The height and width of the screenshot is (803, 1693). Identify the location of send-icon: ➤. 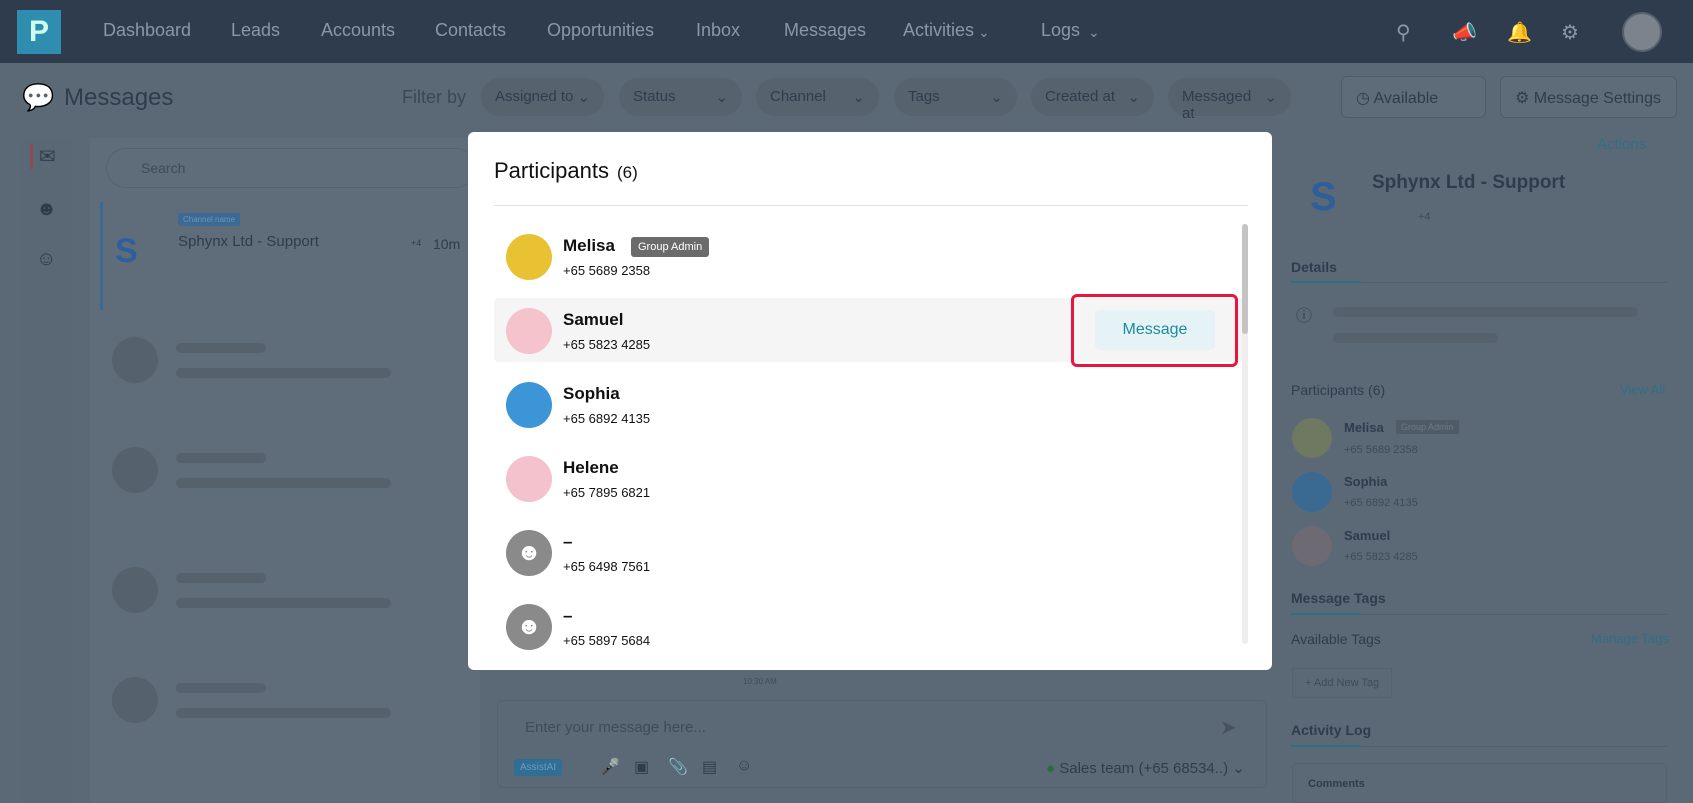
(1228, 727).